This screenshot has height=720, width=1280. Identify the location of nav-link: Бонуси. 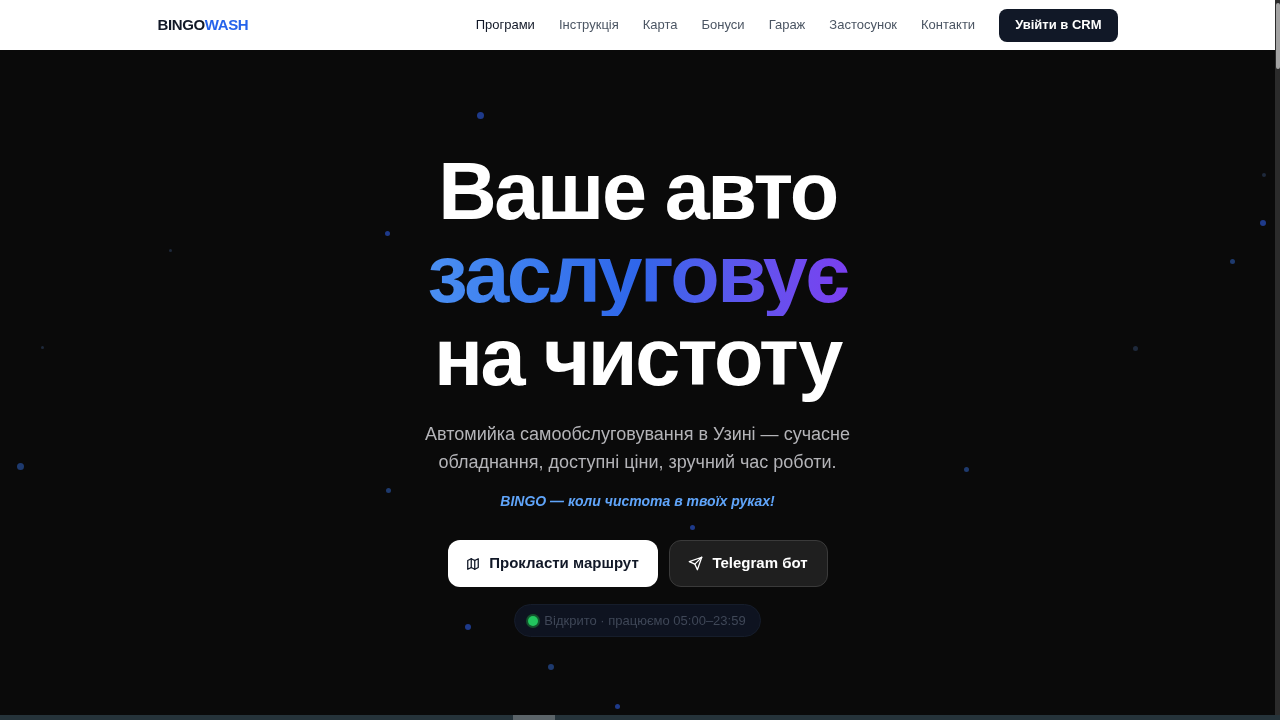
(723, 25).